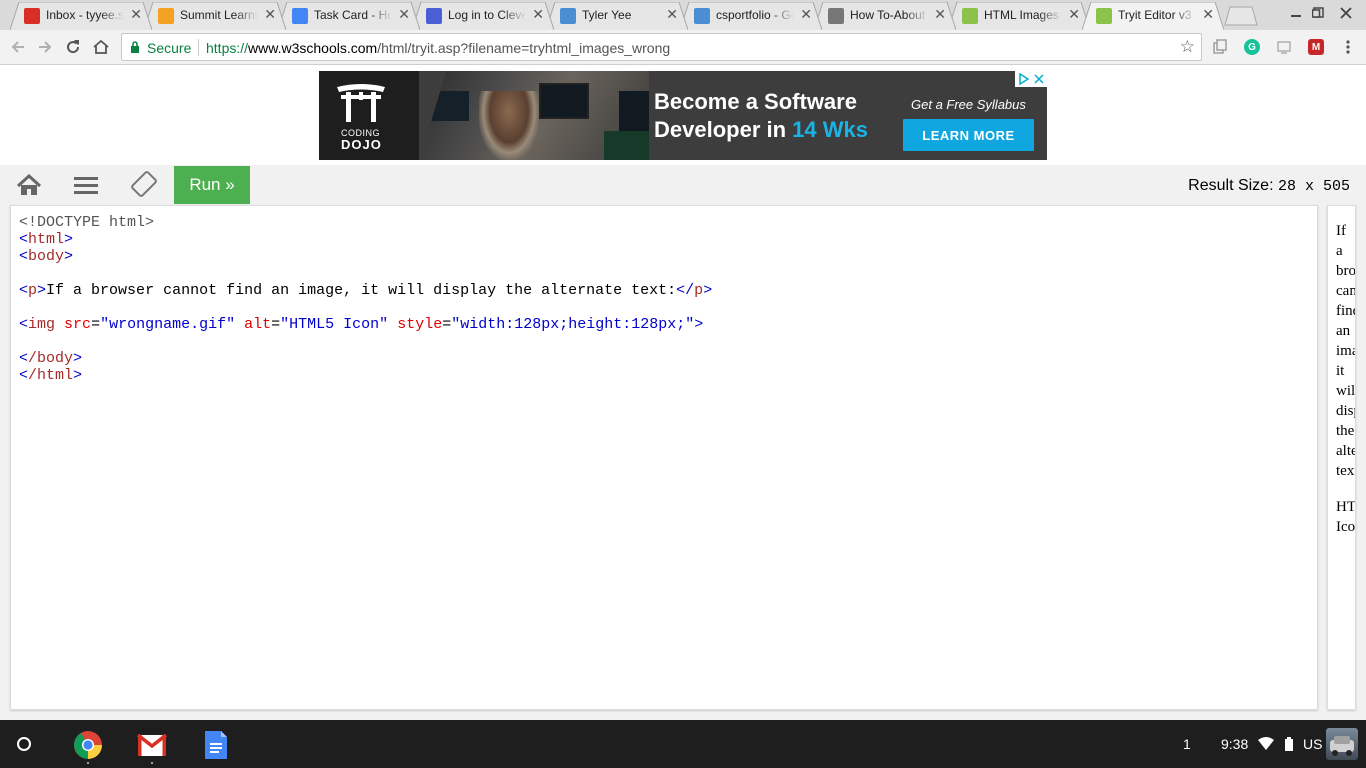 This screenshot has height=768, width=1366. Describe the element at coordinates (607, 15) in the screenshot. I see `tab-title: Tyler Yee` at that location.